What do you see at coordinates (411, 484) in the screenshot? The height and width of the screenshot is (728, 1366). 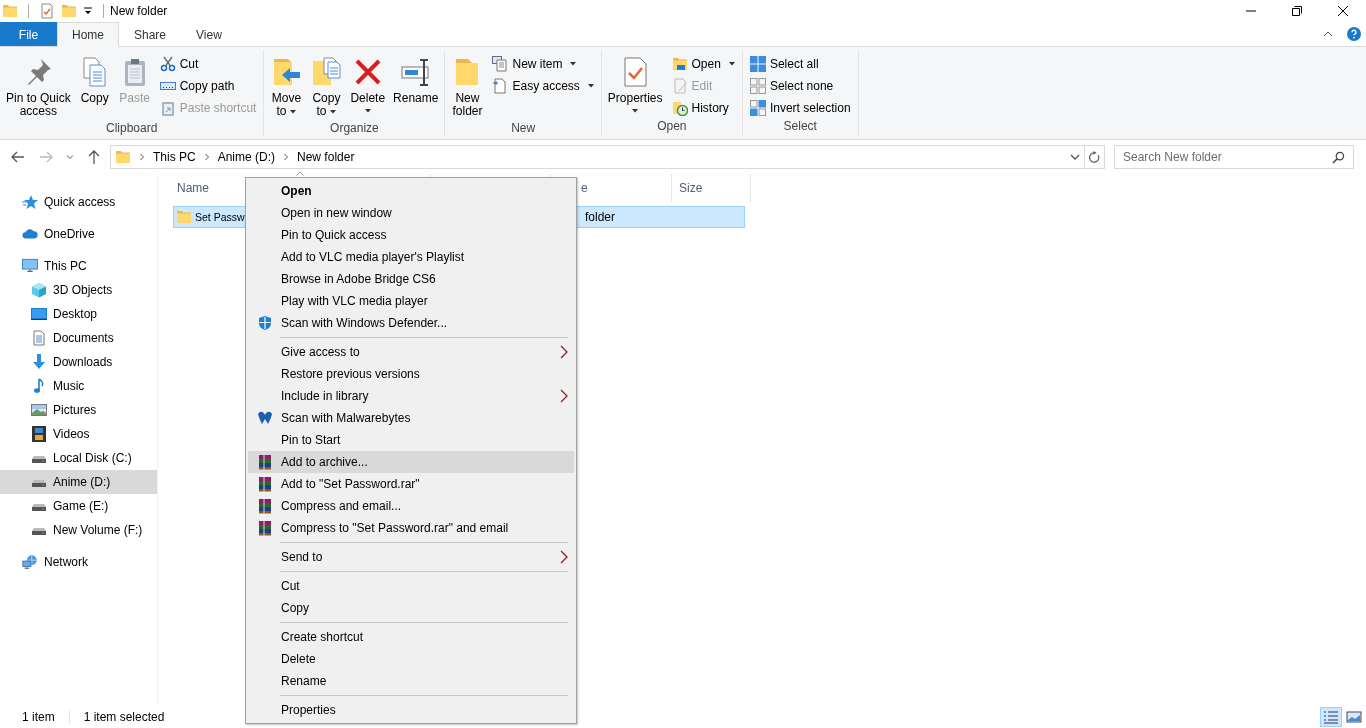 I see `menu-item: Add to "Set Password.rar"` at bounding box center [411, 484].